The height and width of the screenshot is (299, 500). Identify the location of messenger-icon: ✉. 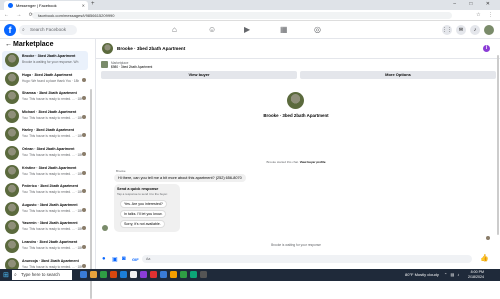
(461, 30).